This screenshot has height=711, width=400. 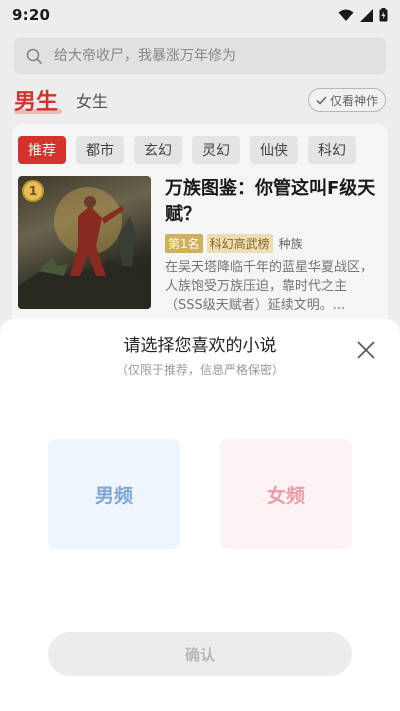 What do you see at coordinates (114, 494) in the screenshot?
I see `male-option-button: 男频` at bounding box center [114, 494].